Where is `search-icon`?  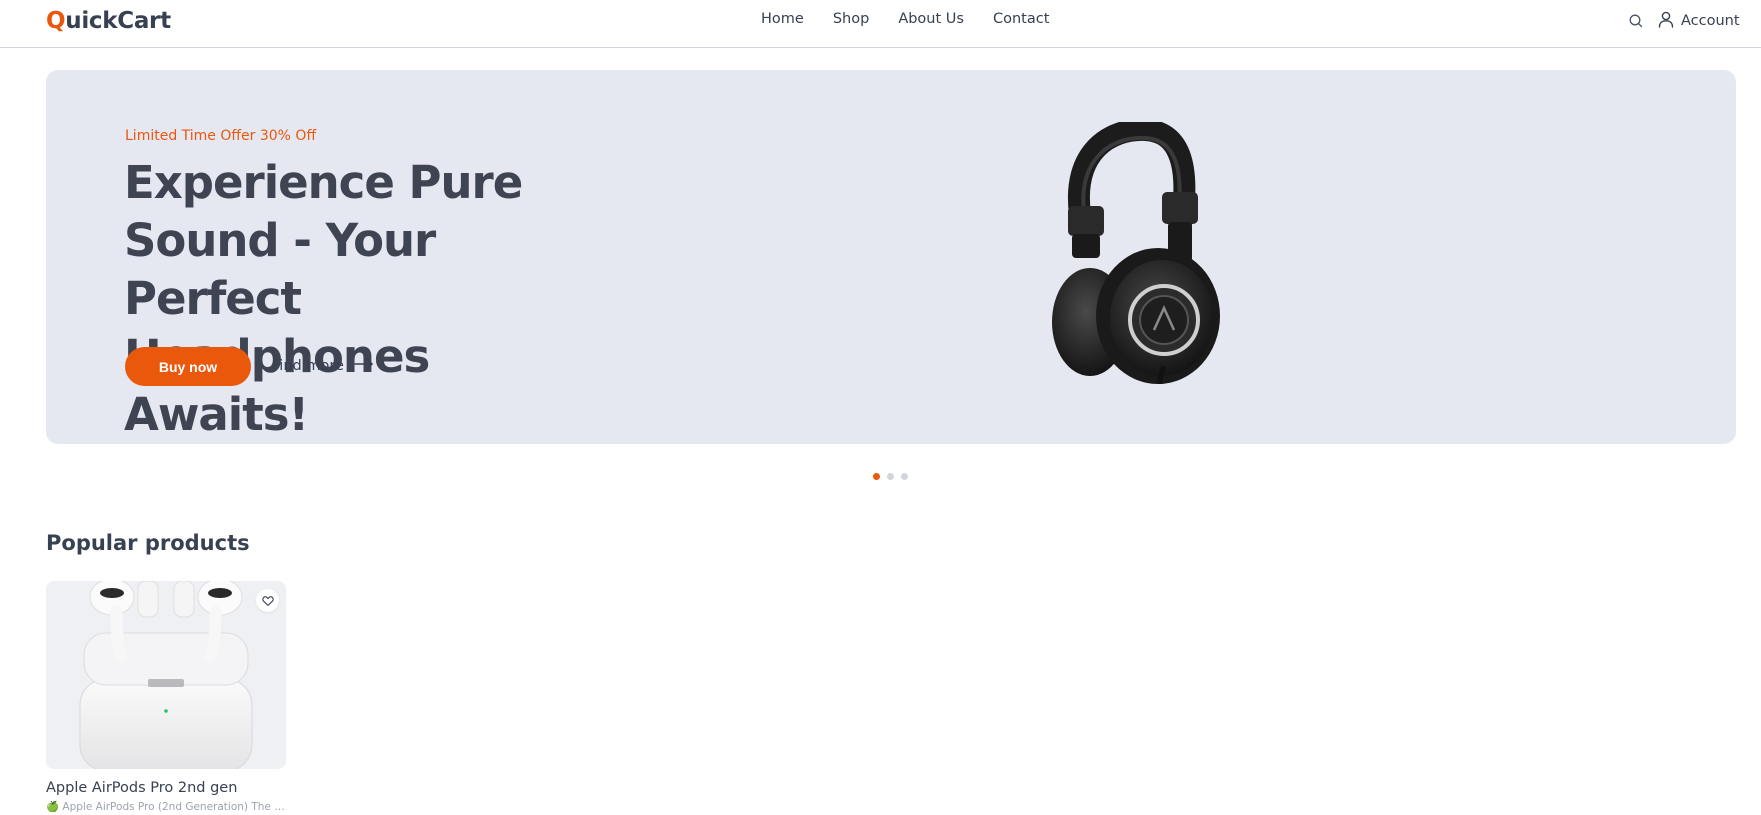
search-icon is located at coordinates (1636, 21).